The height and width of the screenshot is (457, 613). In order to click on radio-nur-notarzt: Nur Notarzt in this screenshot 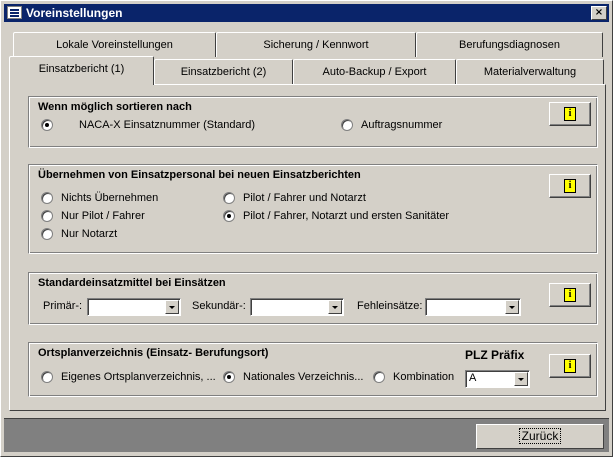, I will do `click(79, 234)`.